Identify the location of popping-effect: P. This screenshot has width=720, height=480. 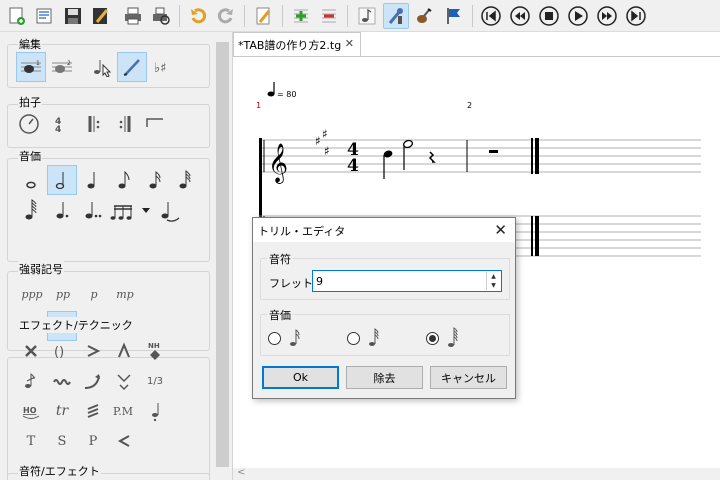
(93, 441).